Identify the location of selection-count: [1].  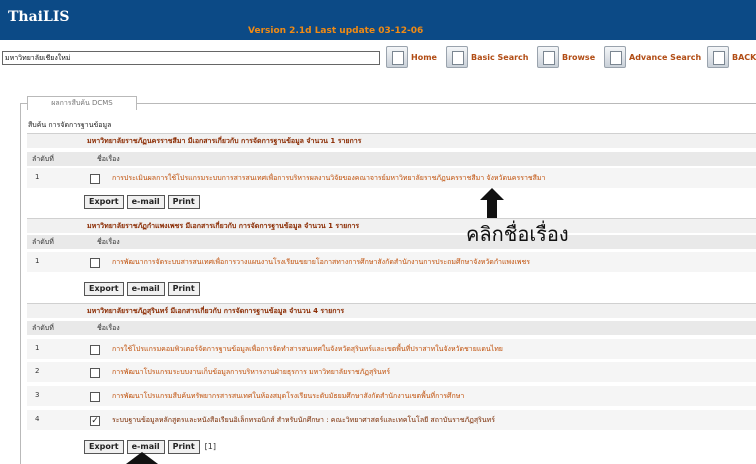
(210, 446).